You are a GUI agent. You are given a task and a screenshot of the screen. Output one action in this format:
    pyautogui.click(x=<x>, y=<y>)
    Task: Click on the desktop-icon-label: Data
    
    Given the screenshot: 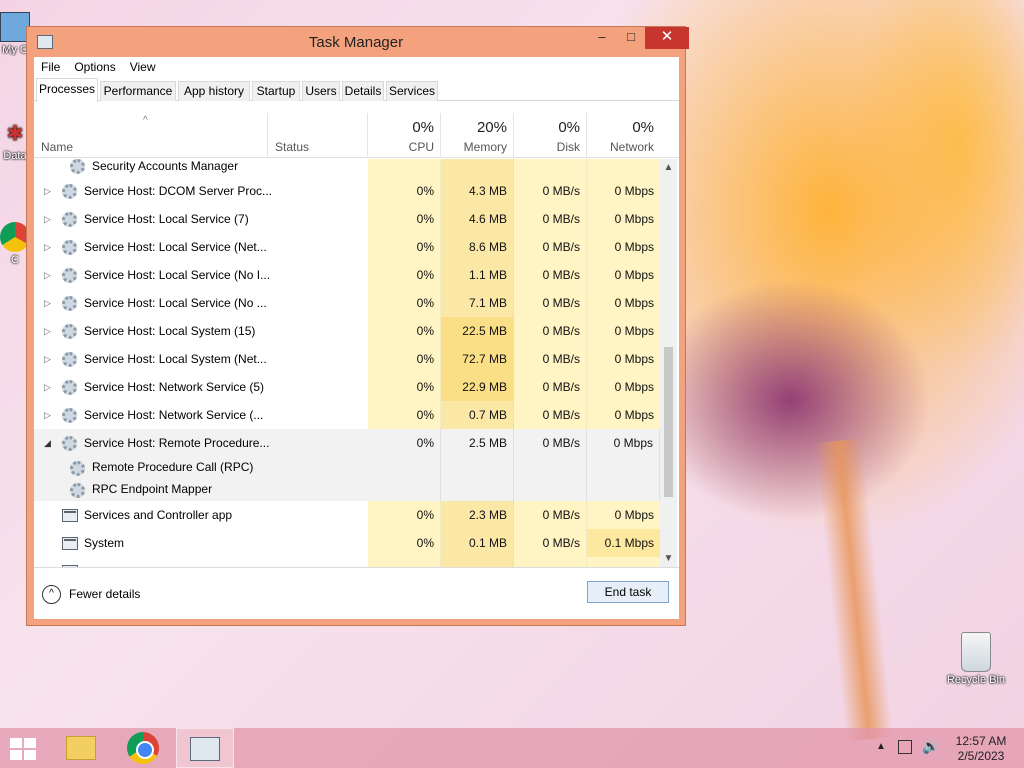 What is the action you would take?
    pyautogui.click(x=15, y=156)
    